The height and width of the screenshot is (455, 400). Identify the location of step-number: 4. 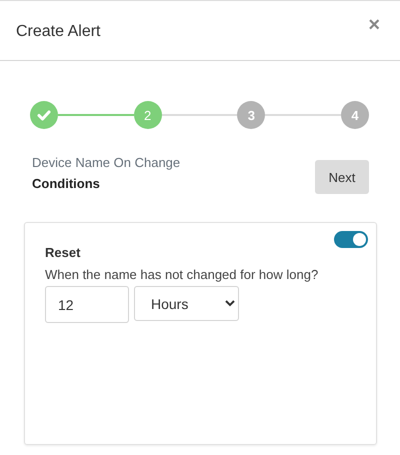
(355, 115).